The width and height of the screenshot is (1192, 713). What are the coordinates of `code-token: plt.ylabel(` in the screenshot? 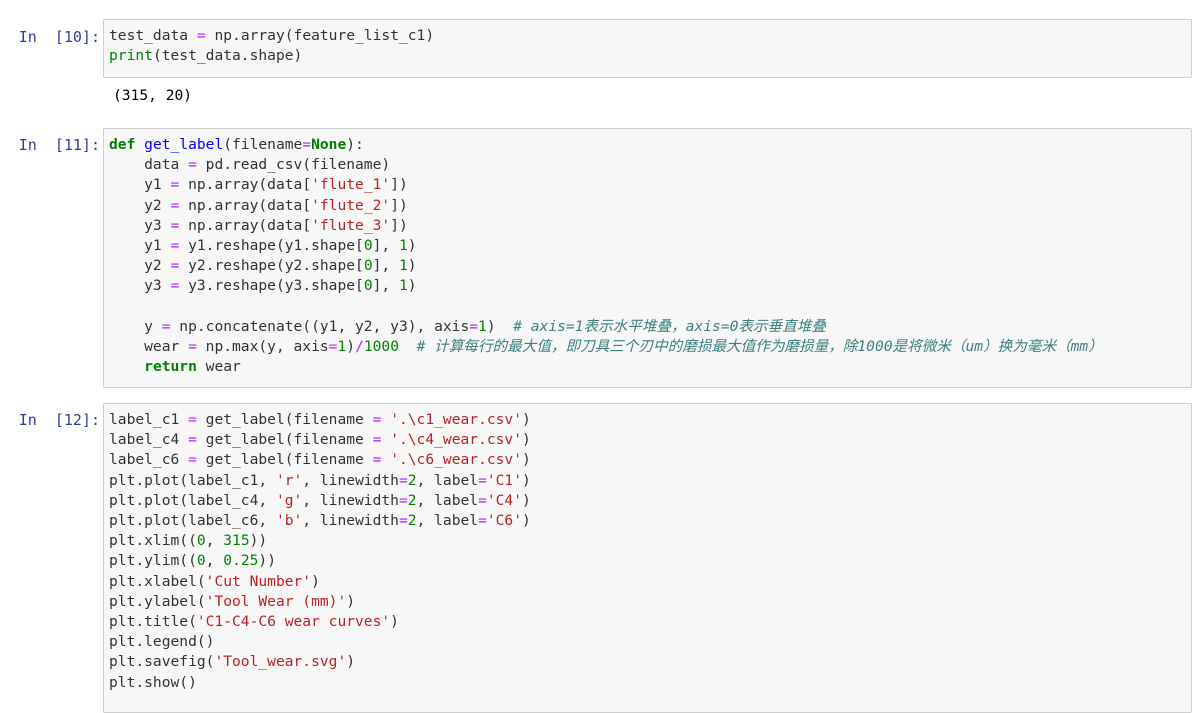 It's located at (157, 601).